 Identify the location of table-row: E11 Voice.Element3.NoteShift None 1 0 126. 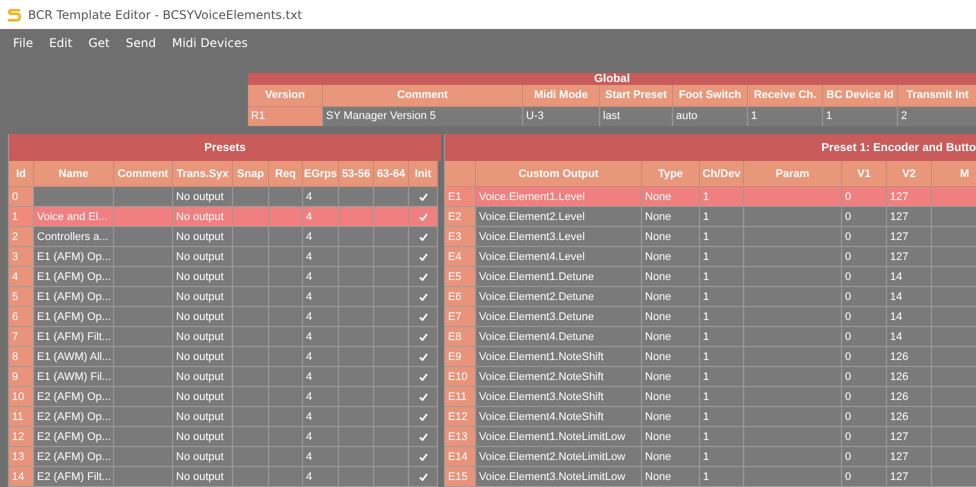
(710, 397).